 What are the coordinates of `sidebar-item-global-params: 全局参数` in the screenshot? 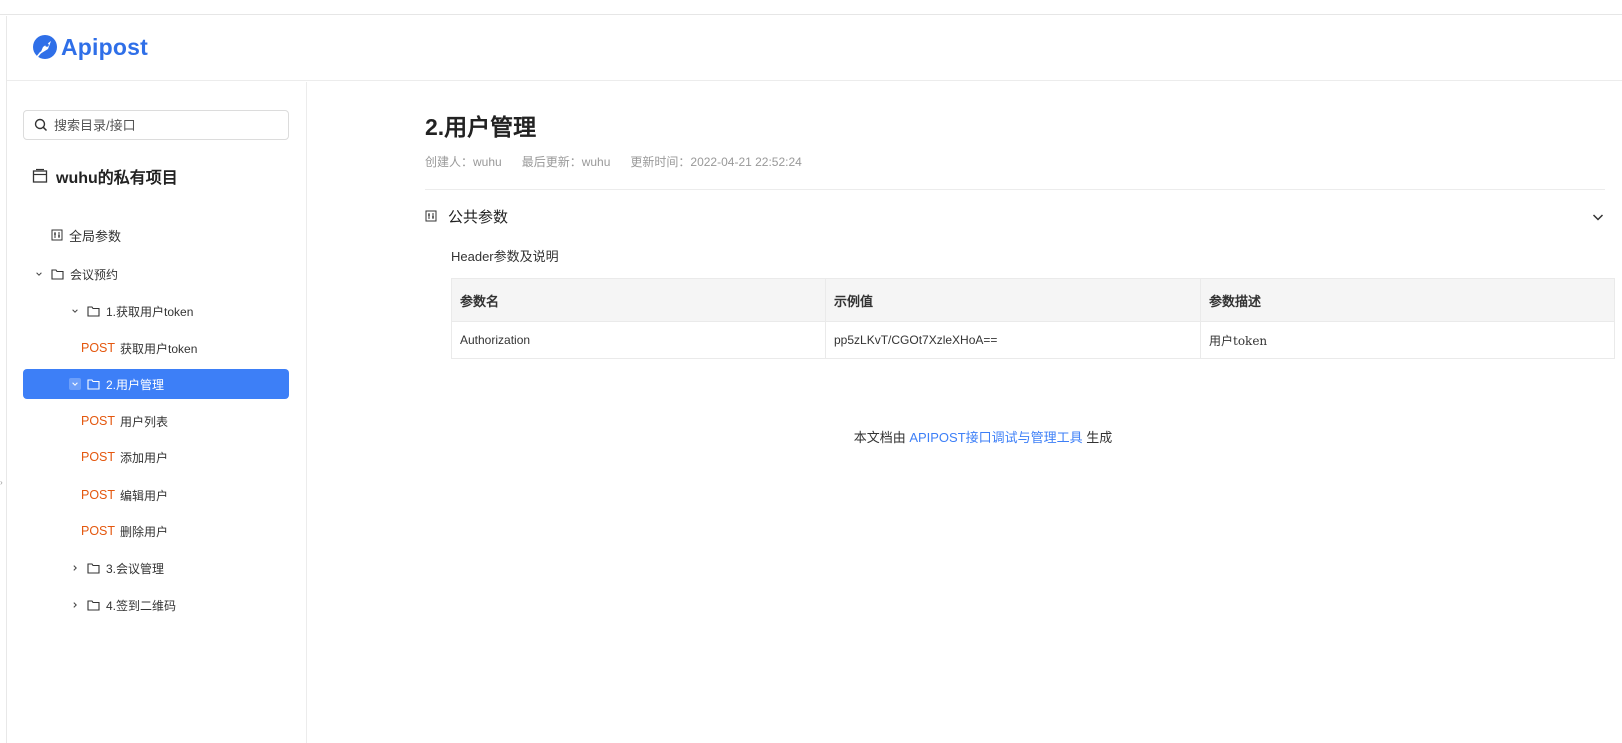 It's located at (86, 235).